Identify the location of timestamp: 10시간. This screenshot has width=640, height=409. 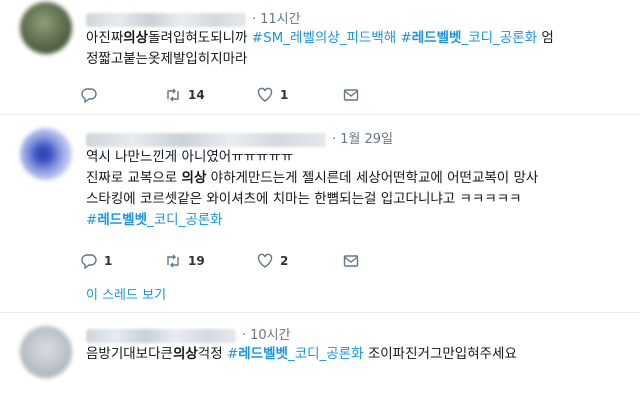
(270, 335).